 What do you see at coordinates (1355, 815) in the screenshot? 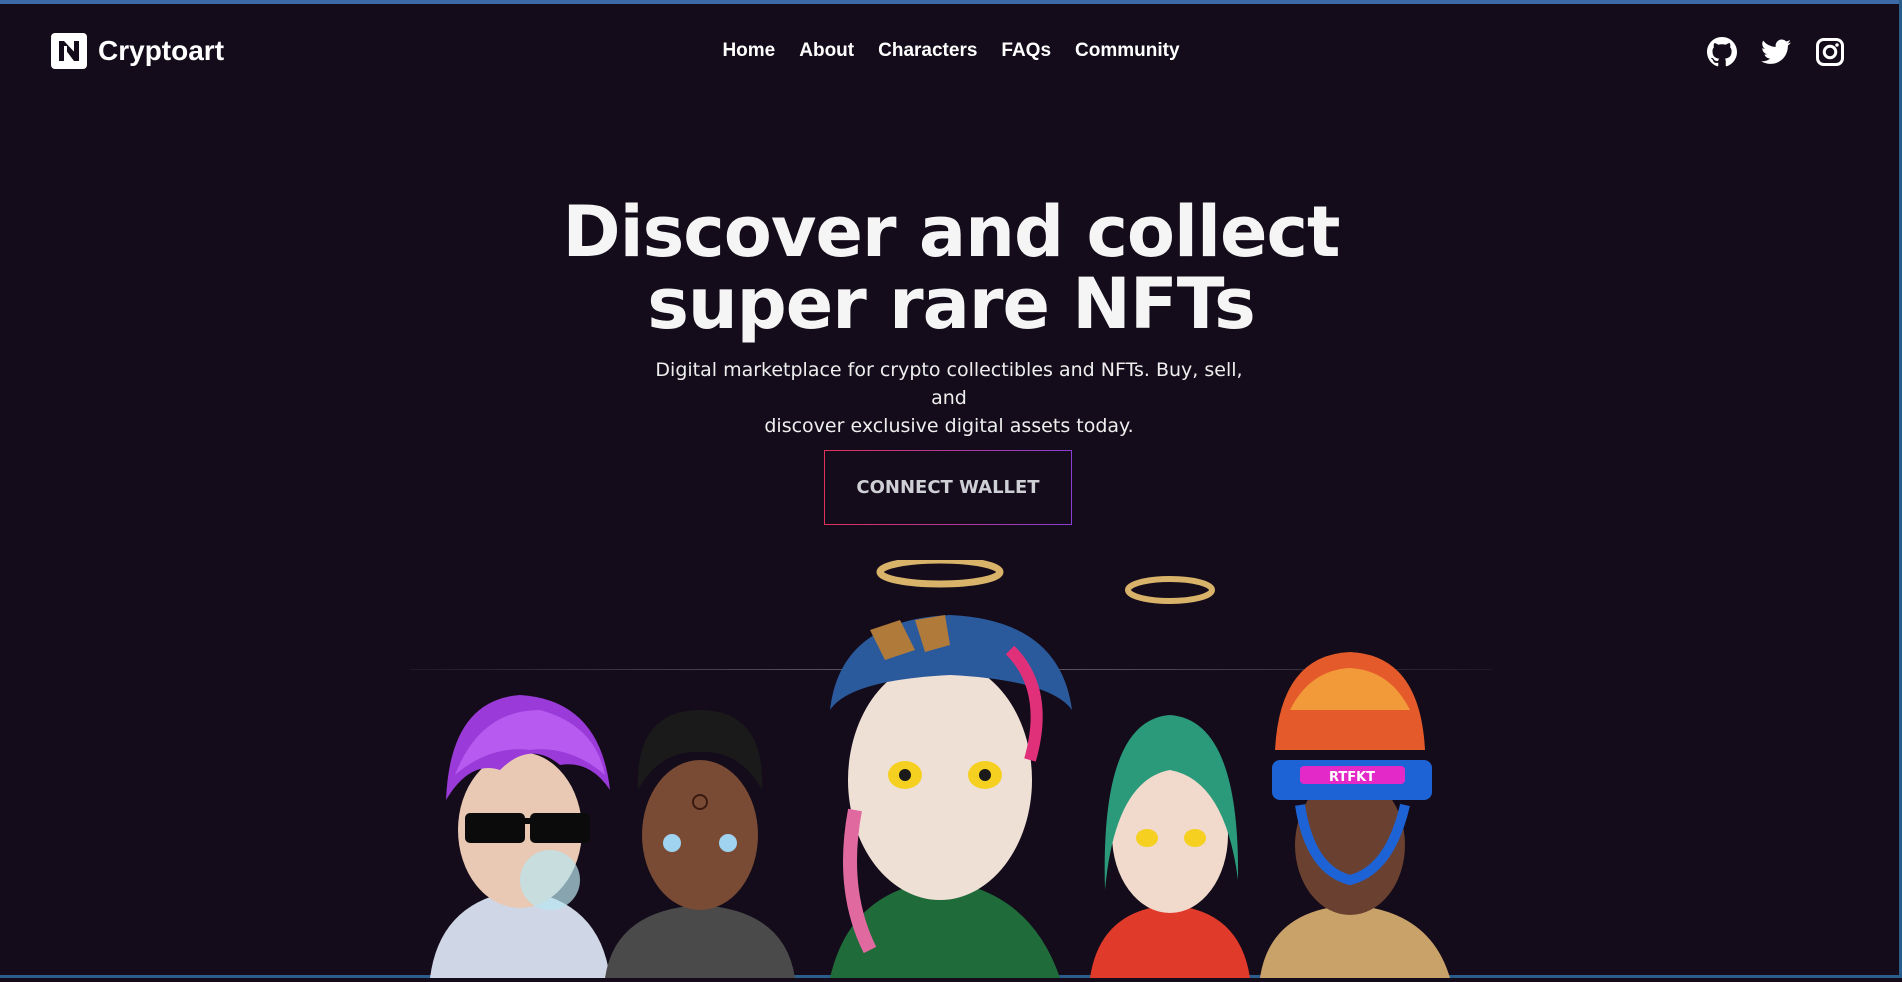
I see `character-helmet-visor: RTFKT` at bounding box center [1355, 815].